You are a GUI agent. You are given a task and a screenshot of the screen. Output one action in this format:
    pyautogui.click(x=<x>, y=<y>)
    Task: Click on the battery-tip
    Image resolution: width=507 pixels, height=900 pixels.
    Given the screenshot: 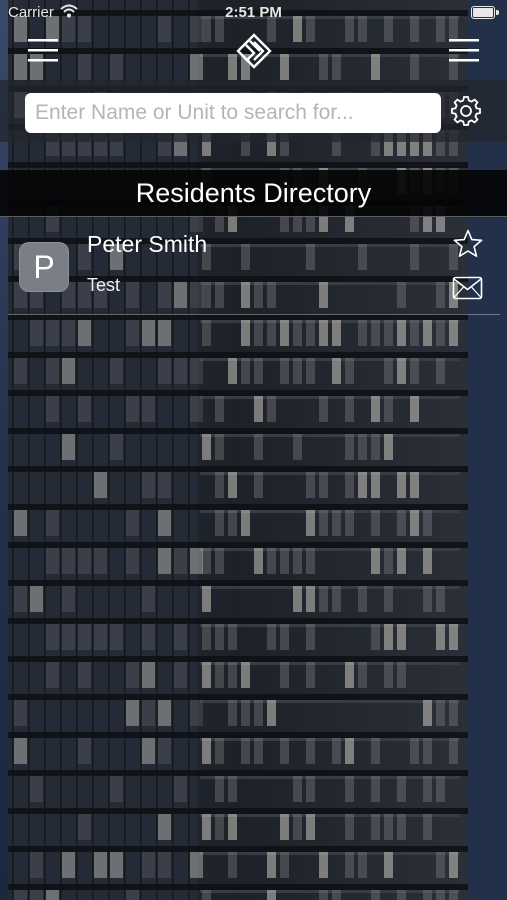 What is the action you would take?
    pyautogui.click(x=497, y=12)
    